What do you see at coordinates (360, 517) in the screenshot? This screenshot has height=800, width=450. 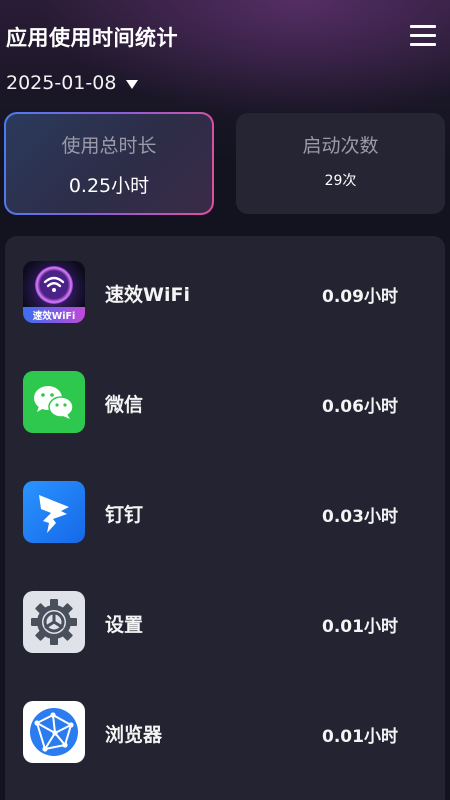 I see `app-usage-time: 0.03小时` at bounding box center [360, 517].